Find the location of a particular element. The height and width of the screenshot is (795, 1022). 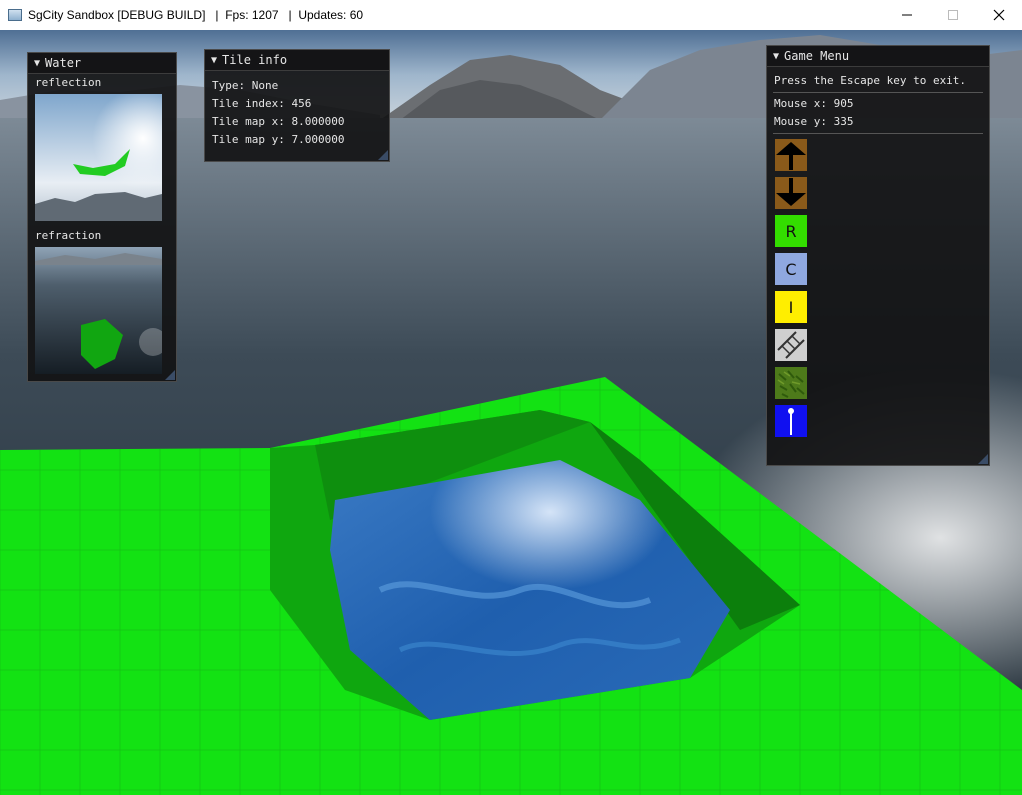

maximize-button is located at coordinates (953, 15).